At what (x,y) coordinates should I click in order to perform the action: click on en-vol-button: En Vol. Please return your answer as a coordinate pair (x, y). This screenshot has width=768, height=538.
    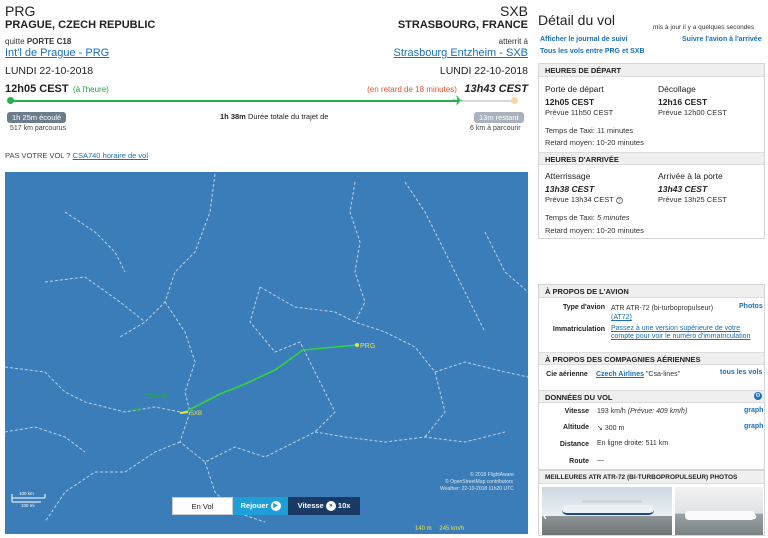
    Looking at the image, I should click on (202, 506).